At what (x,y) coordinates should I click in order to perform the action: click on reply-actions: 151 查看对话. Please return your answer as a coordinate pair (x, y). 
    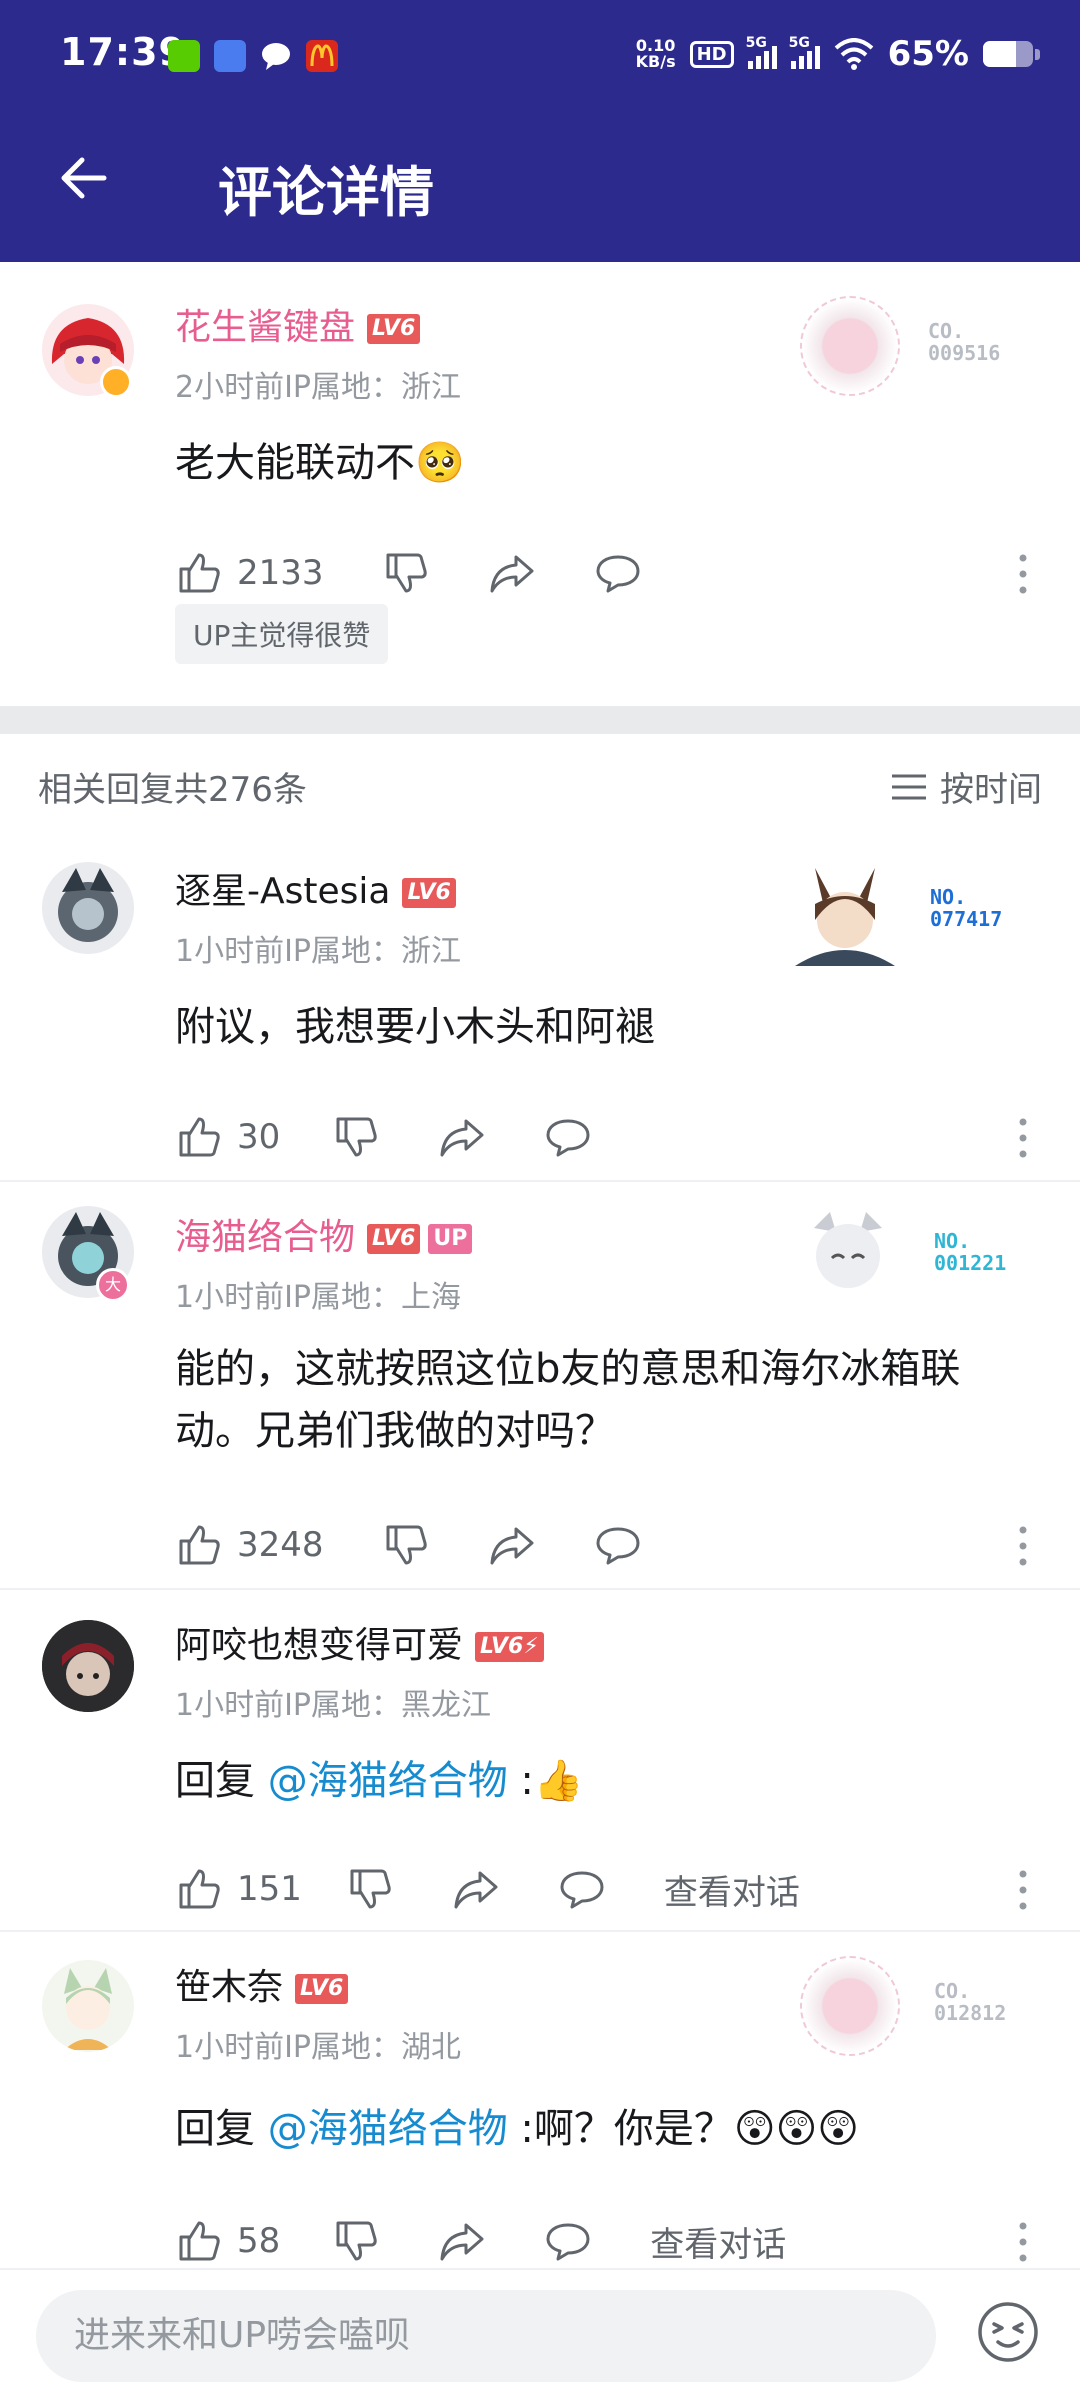
    Looking at the image, I should click on (487, 1889).